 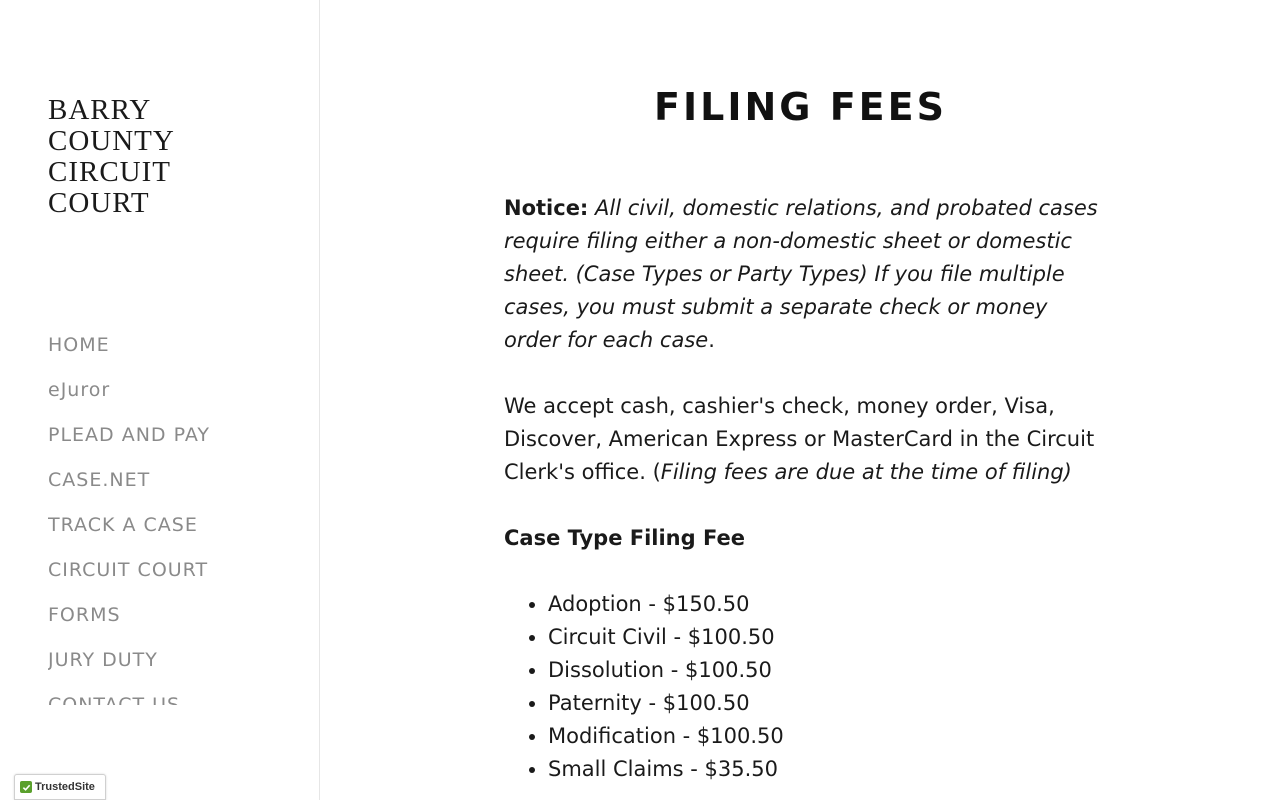 I want to click on nav-item-contact-us: CONTACT US, so click(x=178, y=697).